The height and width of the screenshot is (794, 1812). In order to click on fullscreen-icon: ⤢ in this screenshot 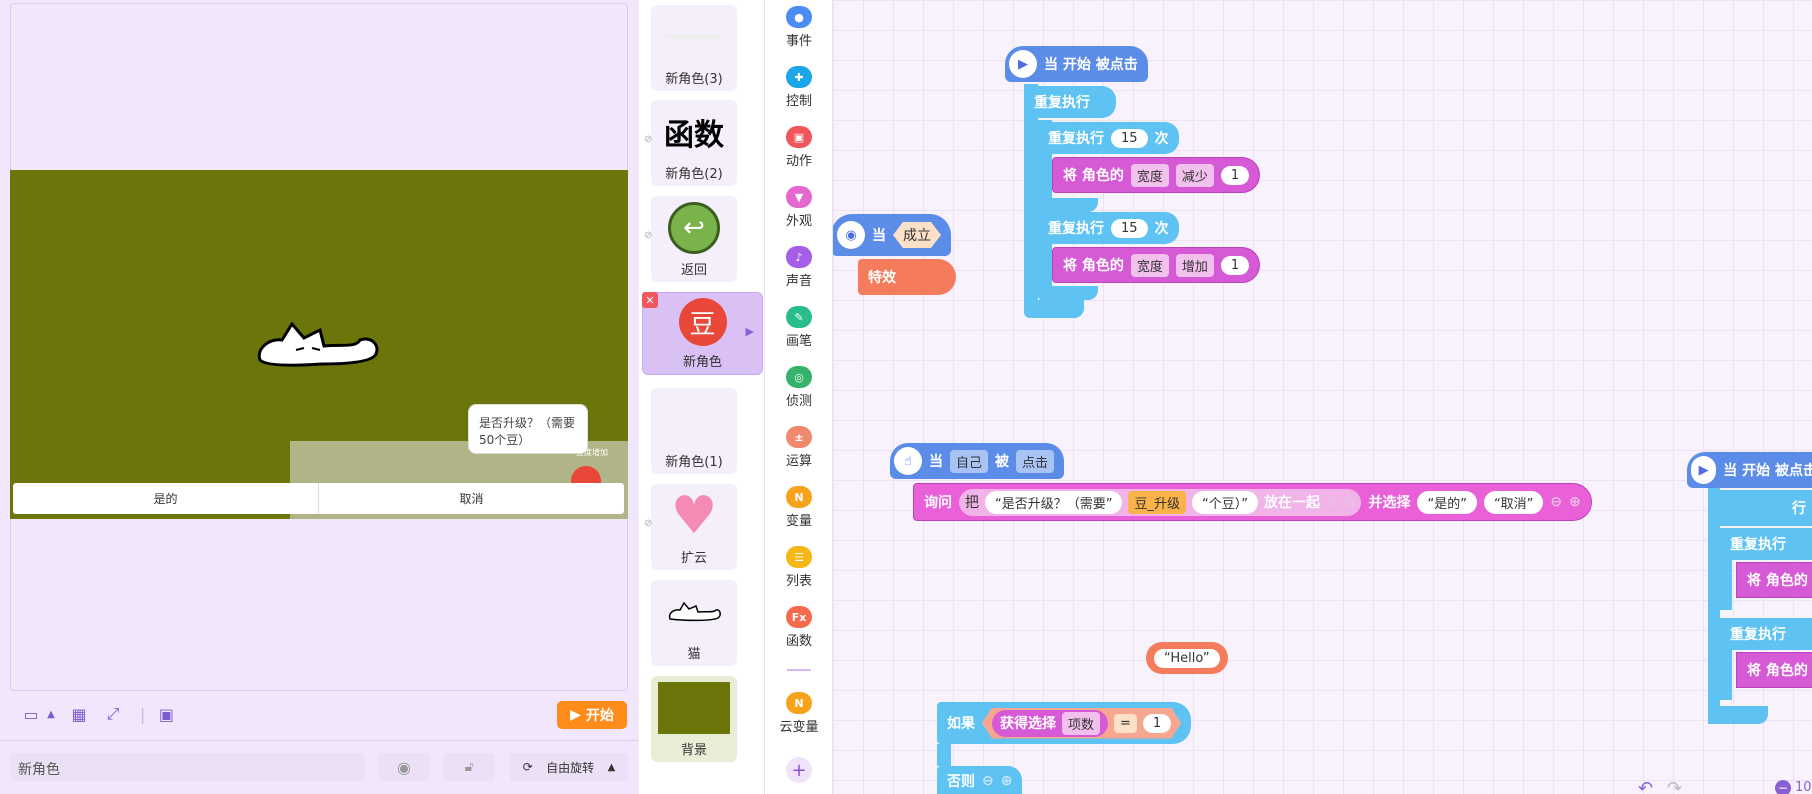, I will do `click(113, 714)`.